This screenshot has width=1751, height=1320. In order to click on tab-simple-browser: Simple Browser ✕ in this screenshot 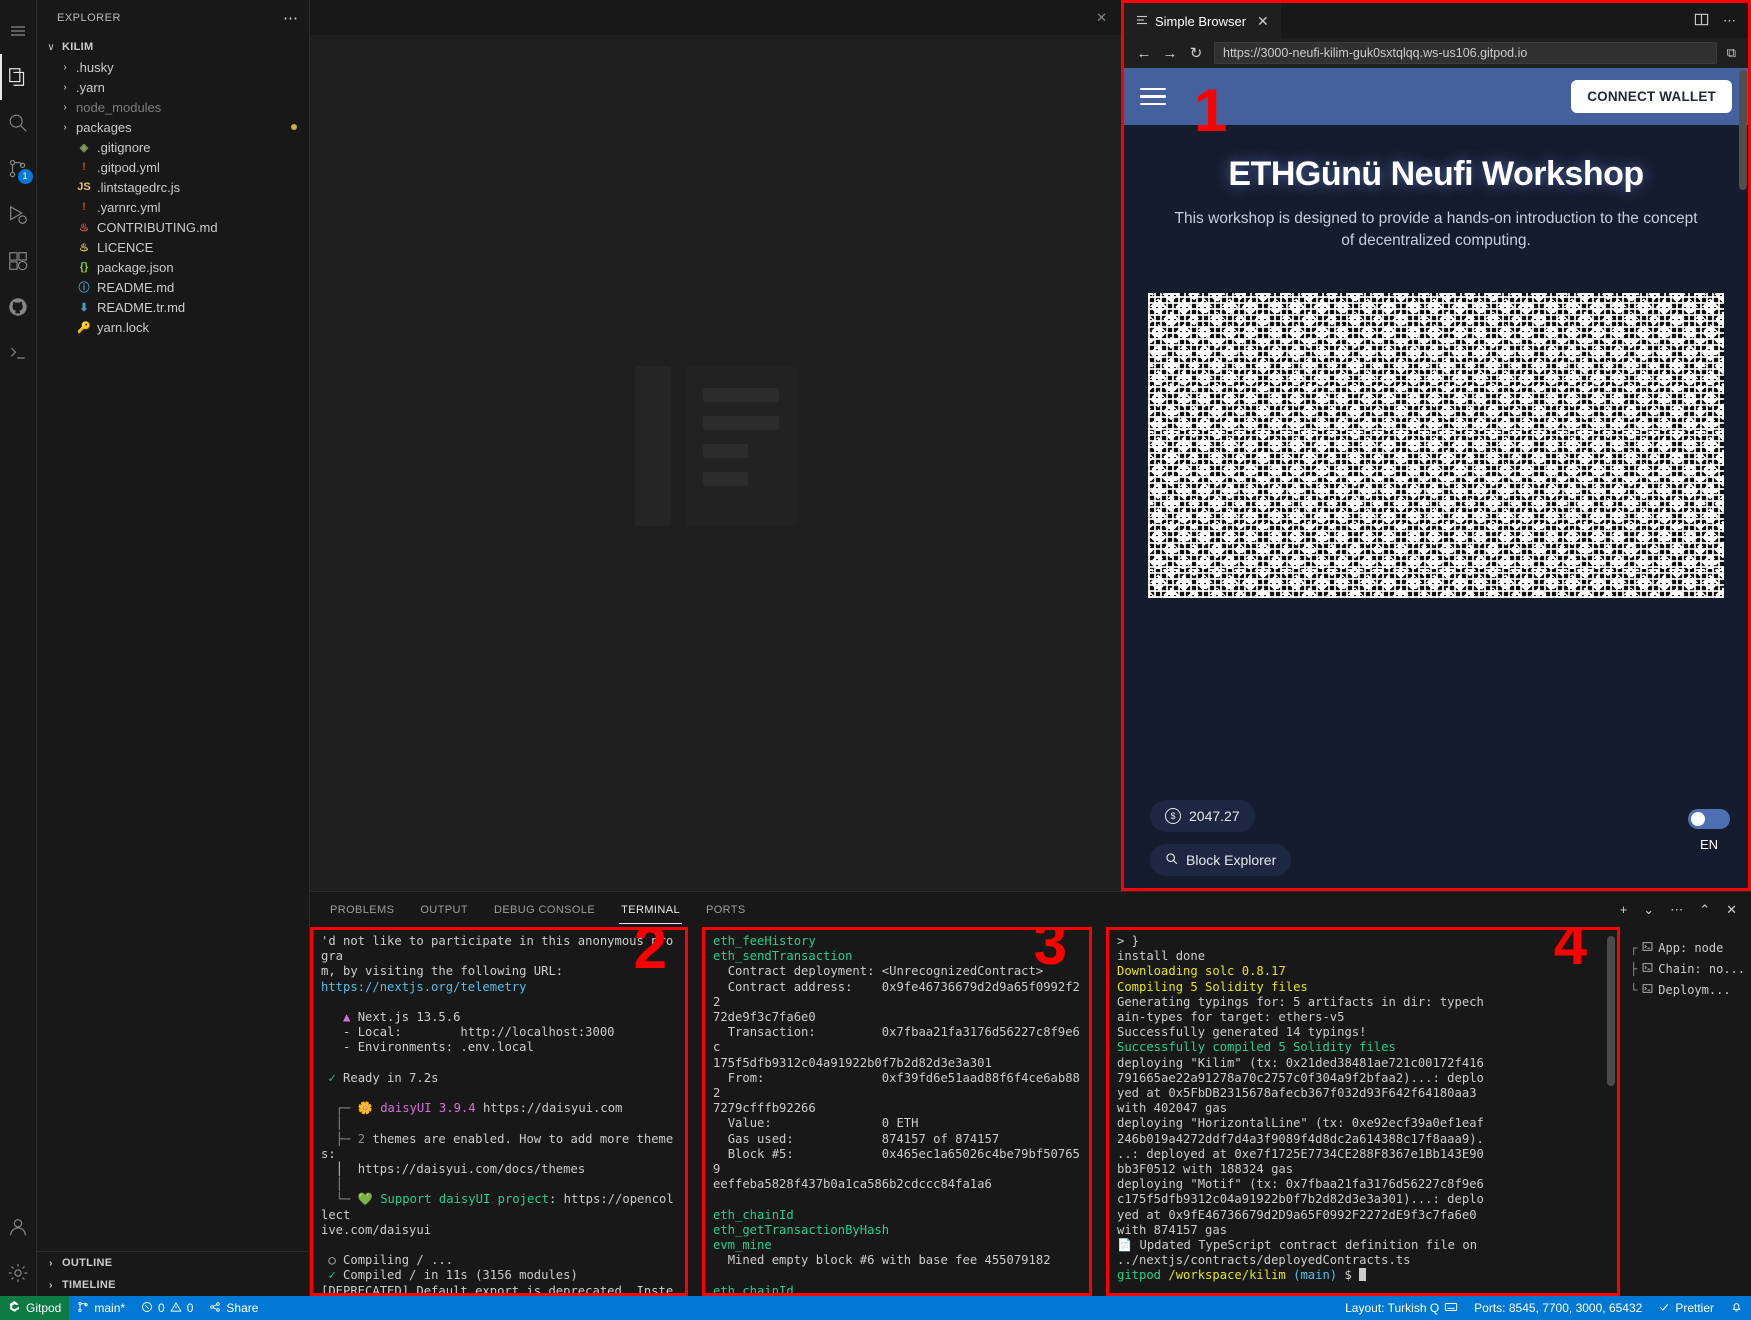, I will do `click(1202, 20)`.